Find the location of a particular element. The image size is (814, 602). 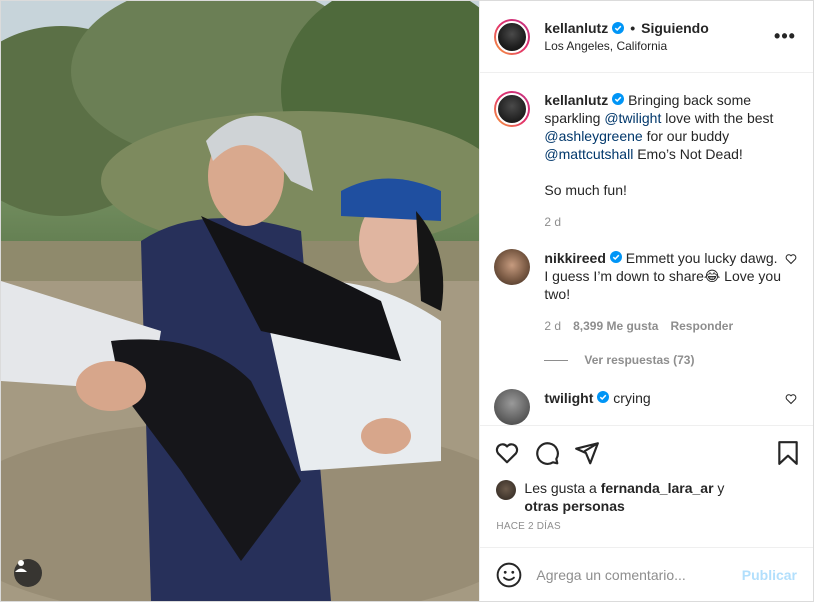

bookmark-icon is located at coordinates (788, 452).